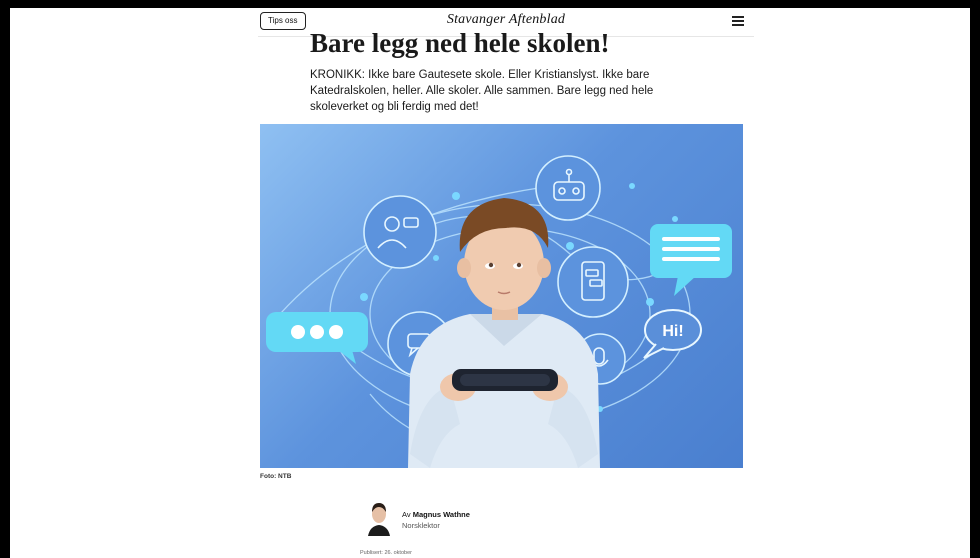 This screenshot has height=558, width=980. I want to click on article-headline: Bare legg ned hele skolen!, so click(460, 43).